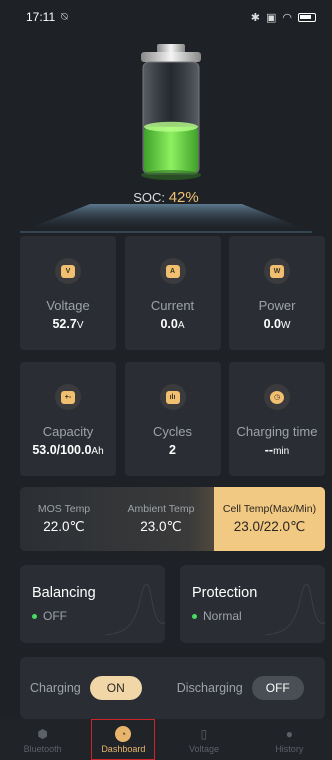 The height and width of the screenshot is (760, 332). Describe the element at coordinates (277, 450) in the screenshot. I see `metric-value: --min` at that location.